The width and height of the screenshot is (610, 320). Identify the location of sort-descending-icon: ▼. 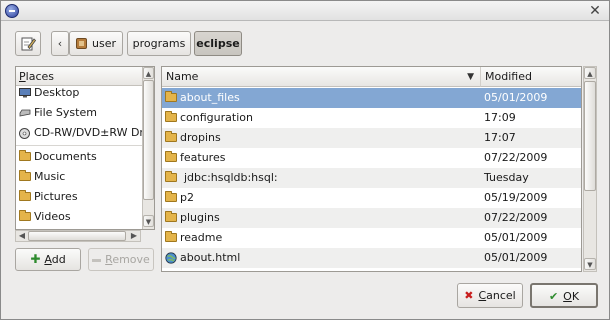
(470, 77).